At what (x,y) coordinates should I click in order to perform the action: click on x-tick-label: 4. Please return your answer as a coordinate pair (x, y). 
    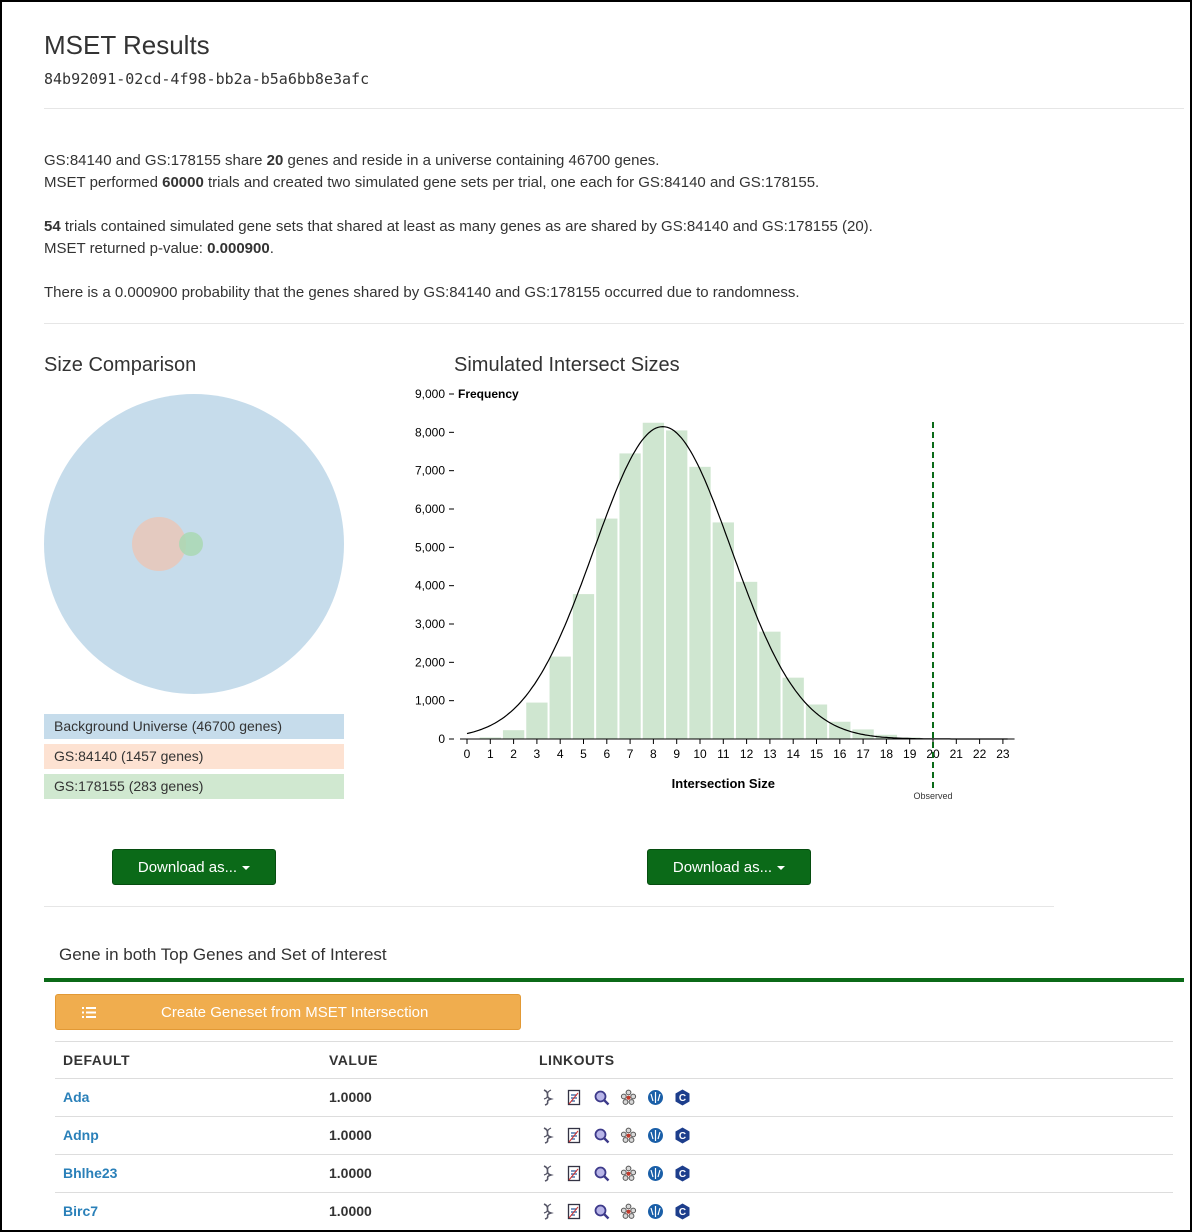
    Looking at the image, I should click on (560, 754).